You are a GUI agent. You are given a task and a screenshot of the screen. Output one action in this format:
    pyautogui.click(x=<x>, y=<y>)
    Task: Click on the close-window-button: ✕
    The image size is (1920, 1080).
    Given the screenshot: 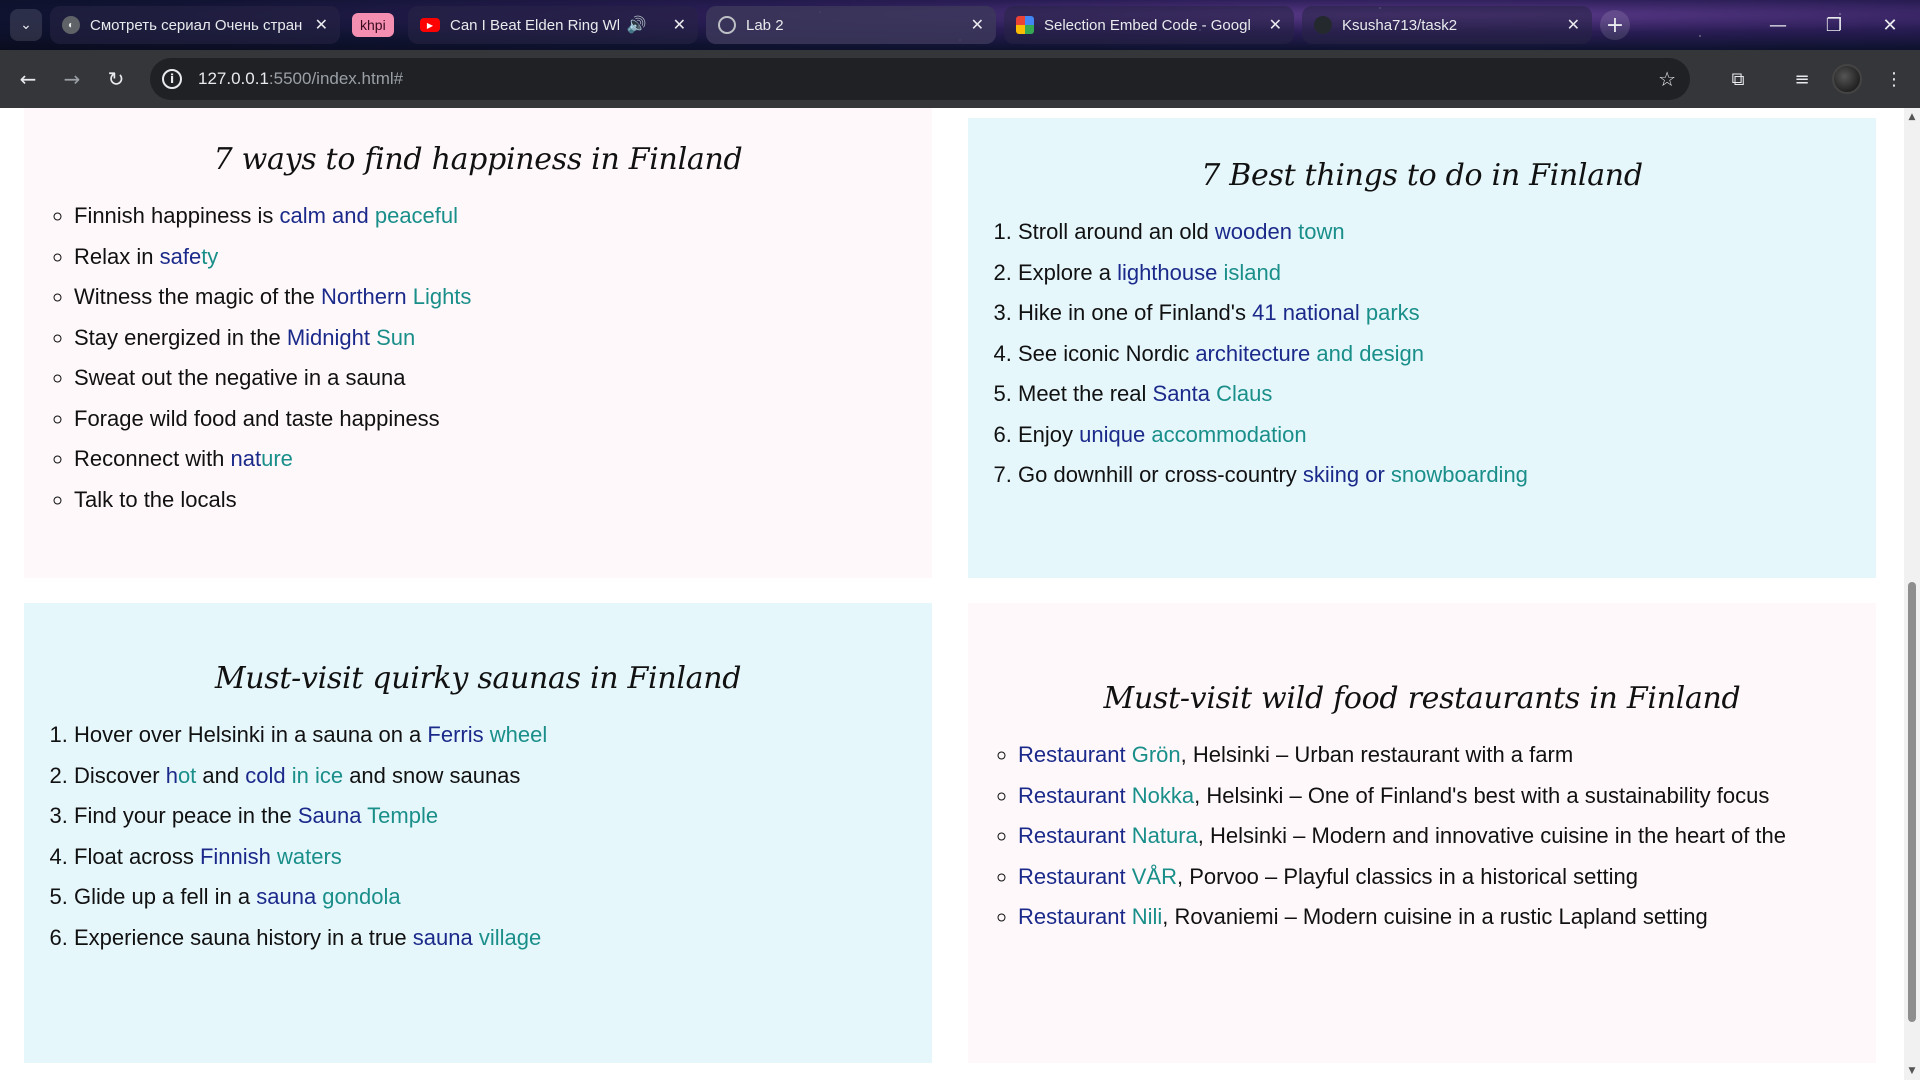 What is the action you would take?
    pyautogui.click(x=1890, y=25)
    